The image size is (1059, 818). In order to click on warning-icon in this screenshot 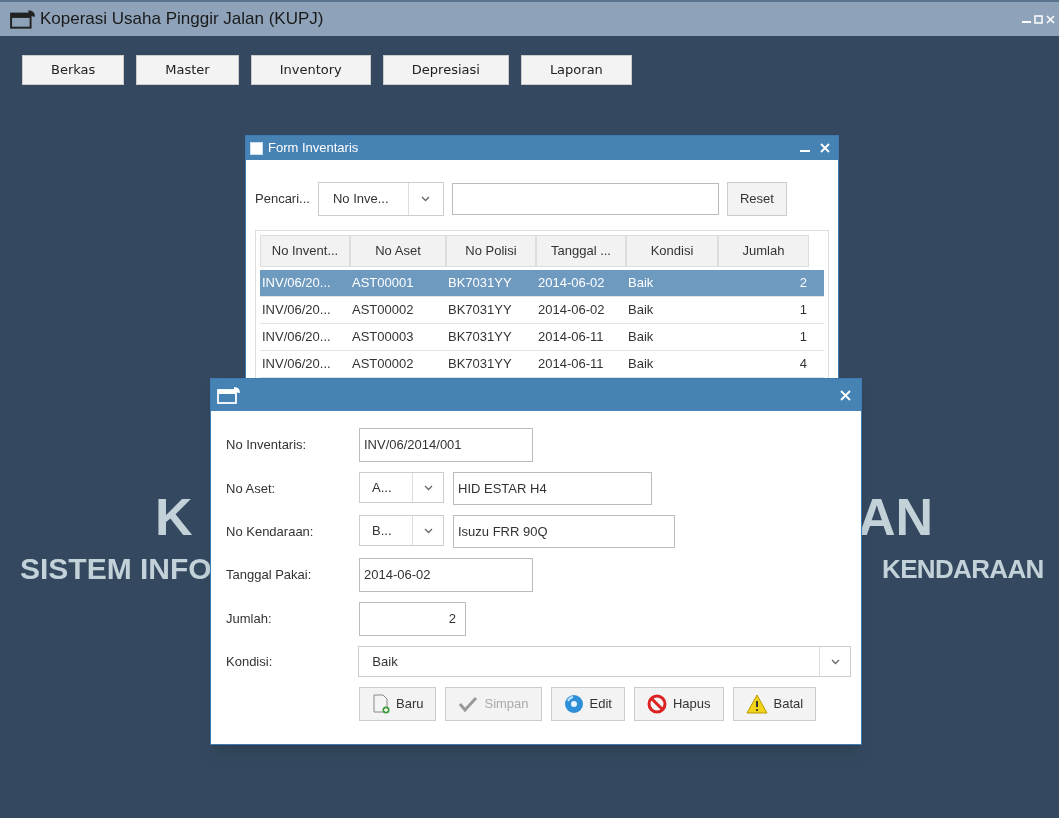, I will do `click(756, 704)`.